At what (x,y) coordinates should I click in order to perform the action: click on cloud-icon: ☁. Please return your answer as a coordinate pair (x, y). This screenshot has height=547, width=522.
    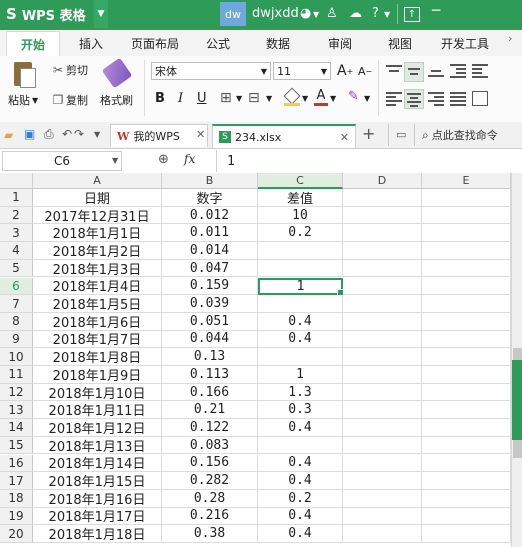
    Looking at the image, I should click on (355, 13).